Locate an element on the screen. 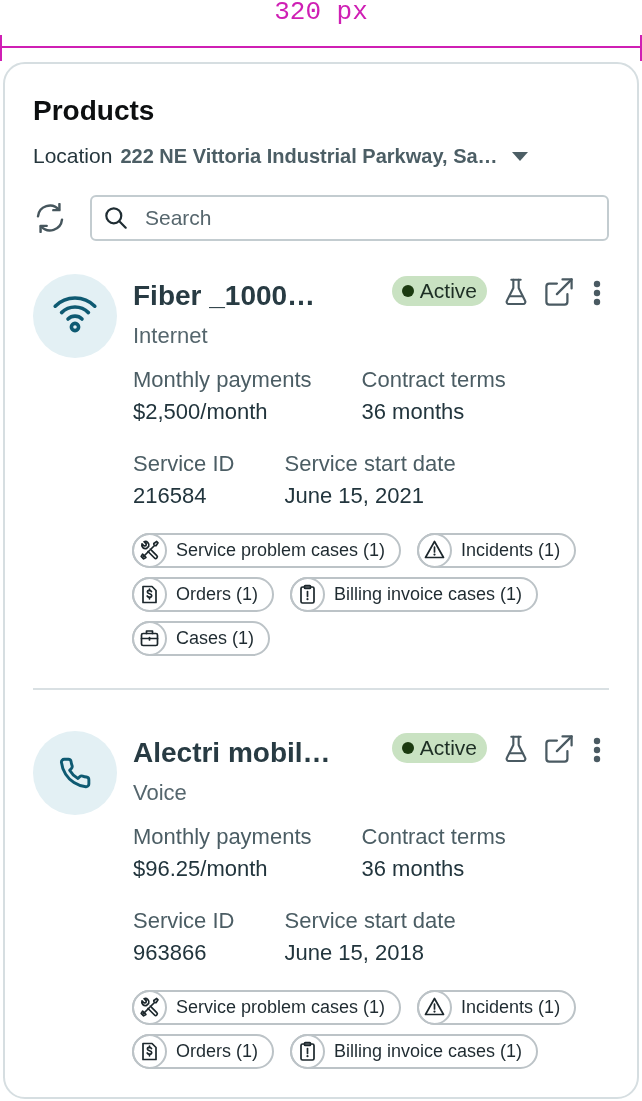  field-value: June 15, 2018 is located at coordinates (354, 953).